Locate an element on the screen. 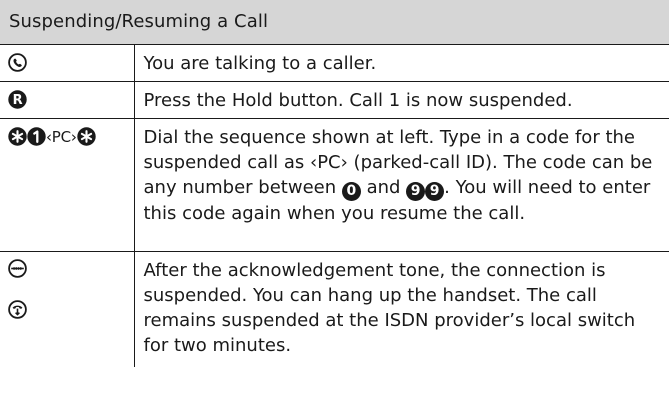 The image size is (669, 407). step-icon-cell: R is located at coordinates (67, 100).